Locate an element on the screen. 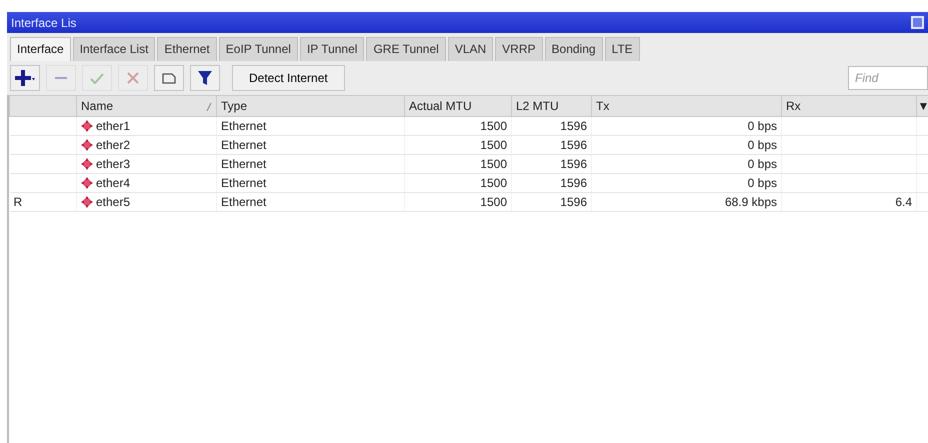 This screenshot has width=928, height=443. sort-icon is located at coordinates (209, 106).